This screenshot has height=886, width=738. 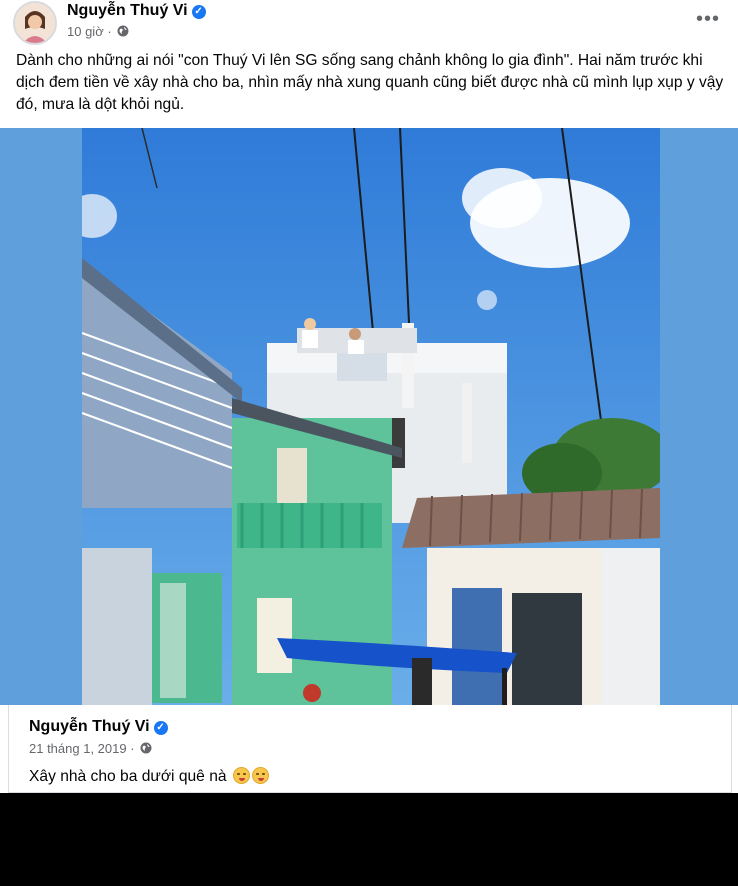 I want to click on post-meta: 10 giờ ·, so click(x=98, y=31).